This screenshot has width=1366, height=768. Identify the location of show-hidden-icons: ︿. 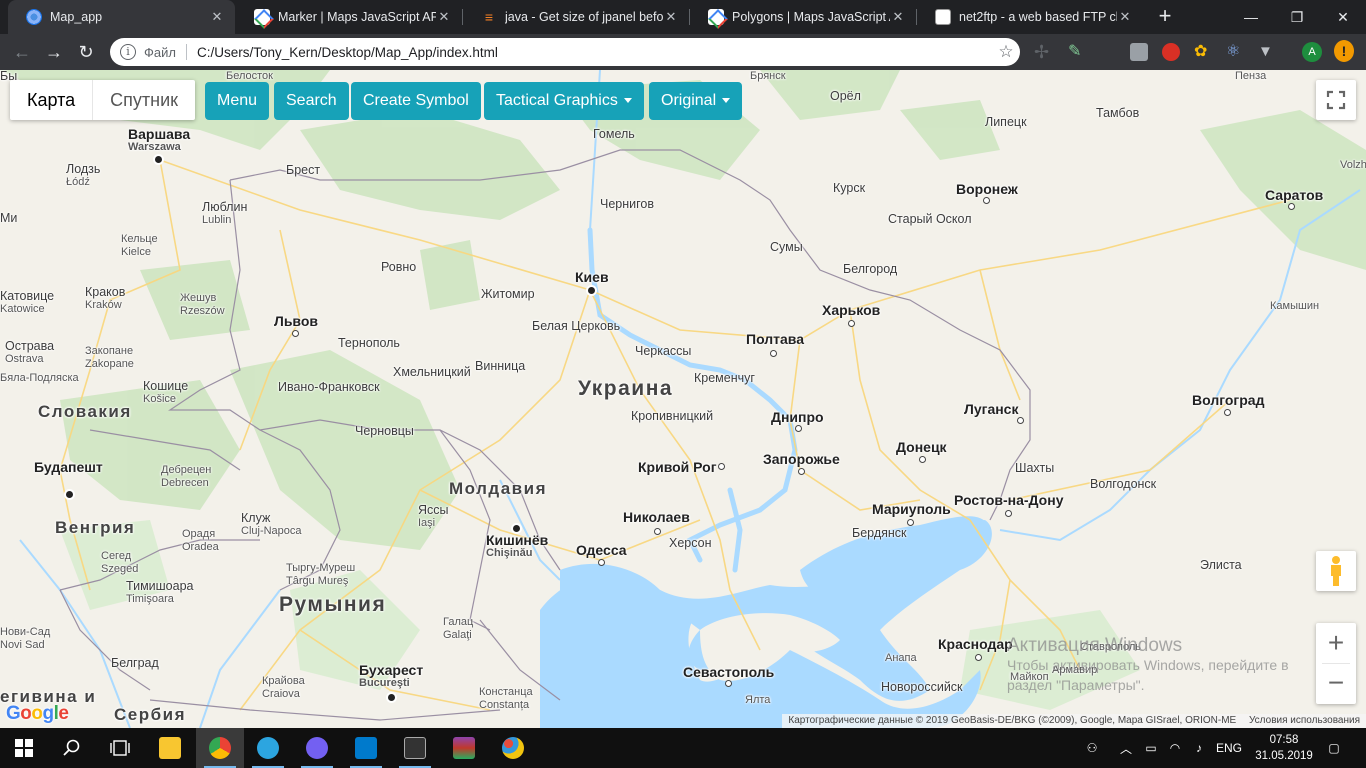
(1126, 748).